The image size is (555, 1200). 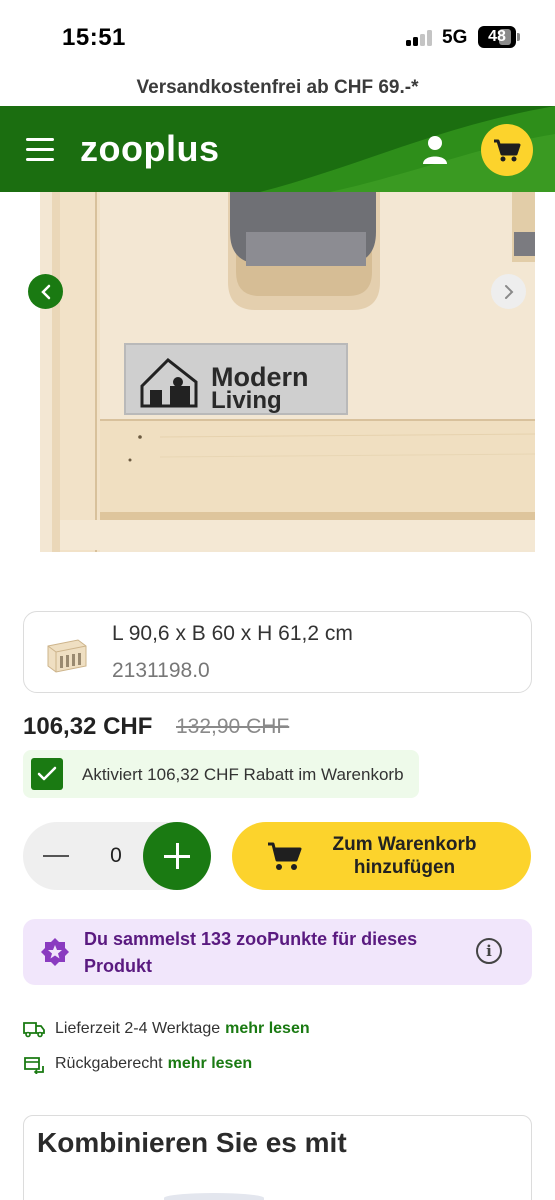 I want to click on chevron-left-icon, so click(x=45, y=291).